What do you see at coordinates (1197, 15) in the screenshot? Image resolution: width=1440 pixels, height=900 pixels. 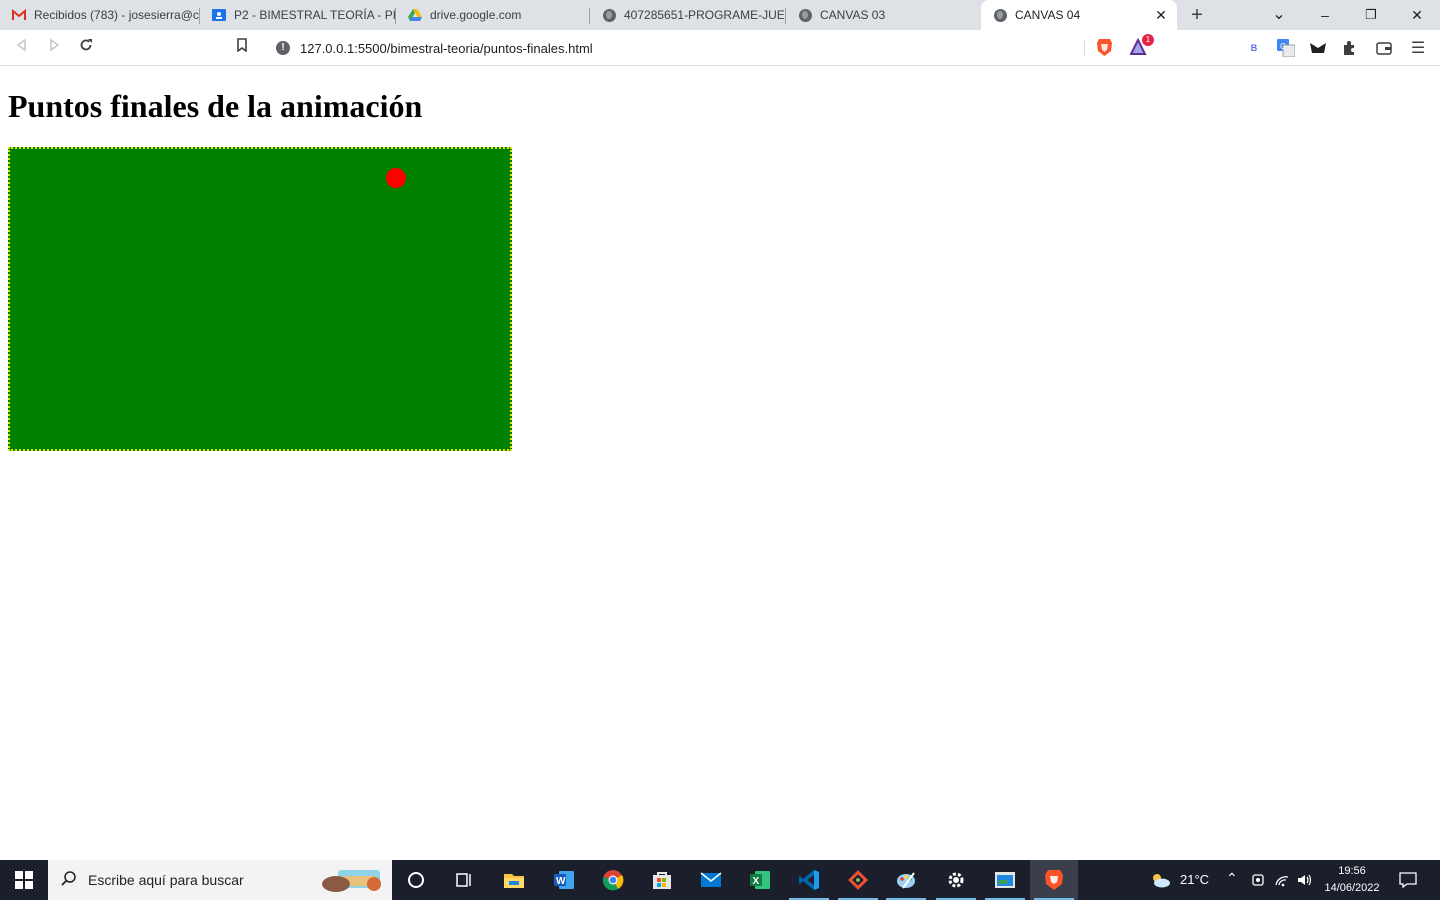 I see `new-tab-button: +` at bounding box center [1197, 15].